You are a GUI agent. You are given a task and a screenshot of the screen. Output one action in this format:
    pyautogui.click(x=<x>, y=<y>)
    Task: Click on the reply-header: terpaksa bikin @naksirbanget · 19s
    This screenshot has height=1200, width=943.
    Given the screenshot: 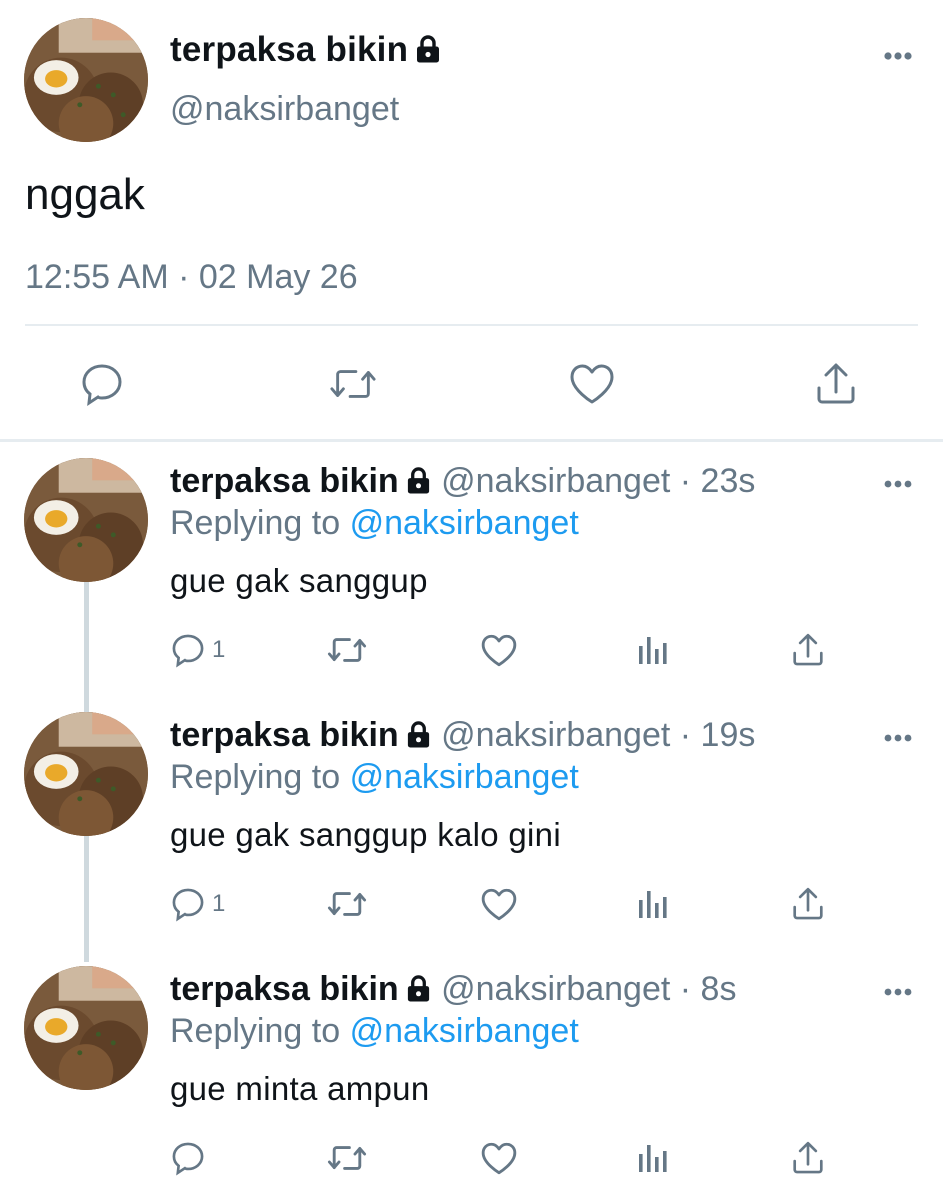 What is the action you would take?
    pyautogui.click(x=462, y=737)
    